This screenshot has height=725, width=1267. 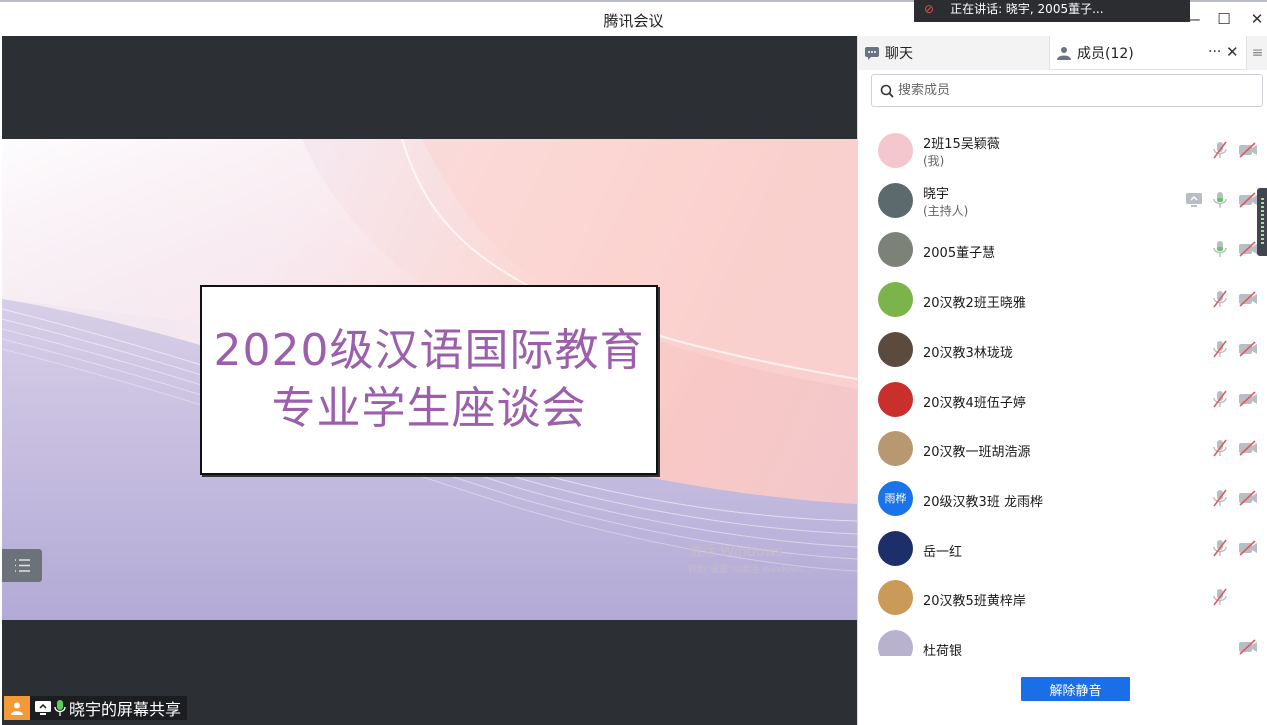 I want to click on tab-members-label: 成员(12), so click(x=1105, y=54).